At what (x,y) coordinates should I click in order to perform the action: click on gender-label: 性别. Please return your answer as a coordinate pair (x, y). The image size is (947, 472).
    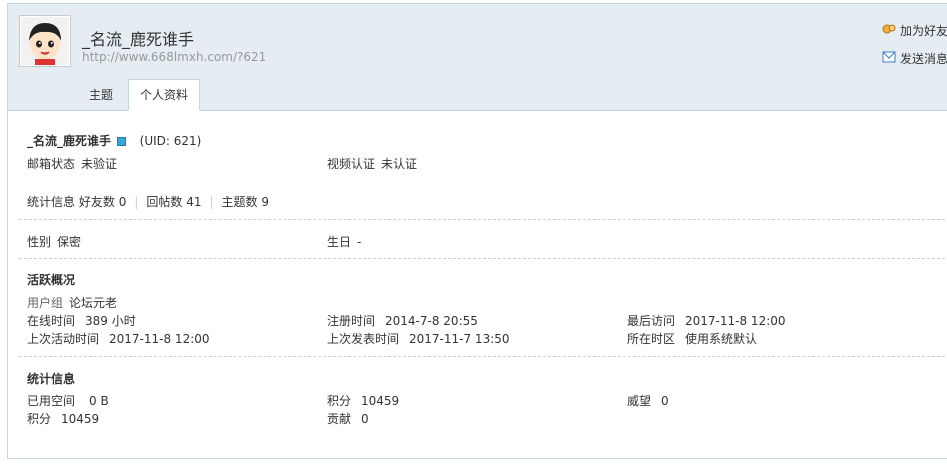
    Looking at the image, I should click on (39, 242).